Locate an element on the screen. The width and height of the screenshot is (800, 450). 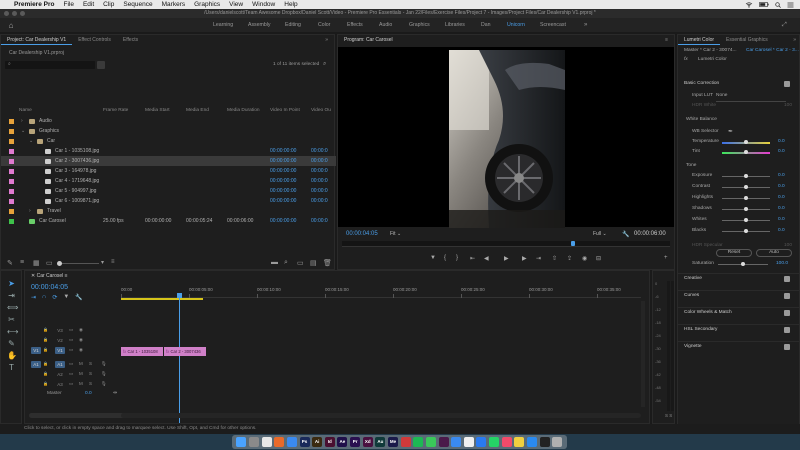
quality-dropdown: Full ⌄ is located at coordinates (600, 234).